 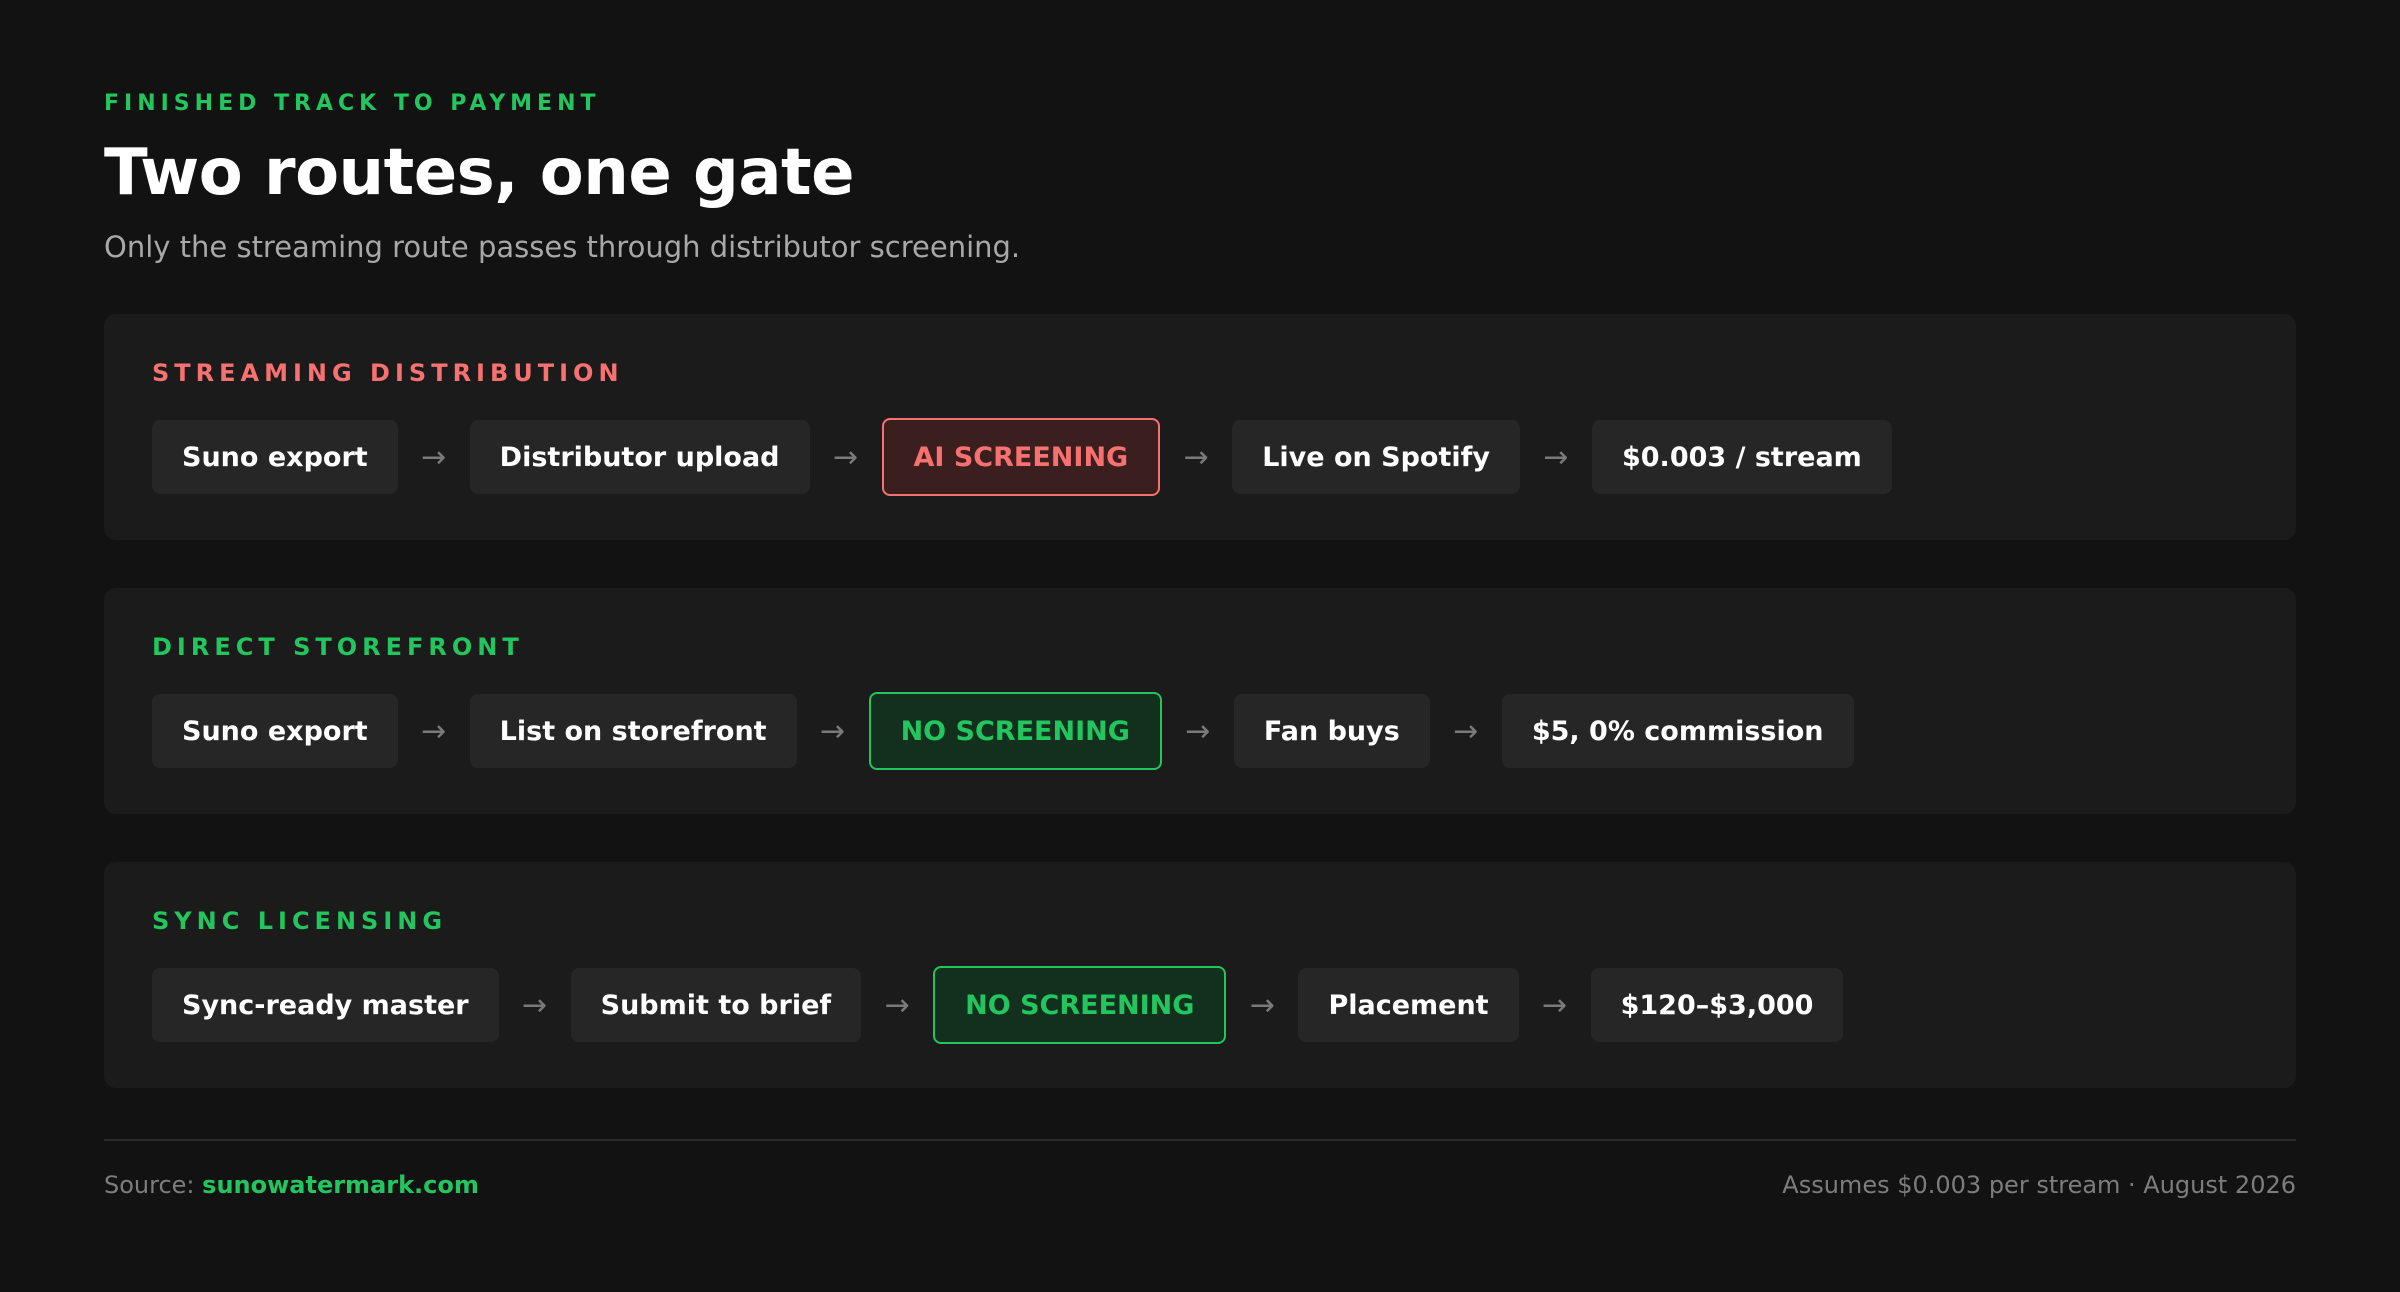 I want to click on flow-step: Sync-ready master, so click(x=325, y=1005).